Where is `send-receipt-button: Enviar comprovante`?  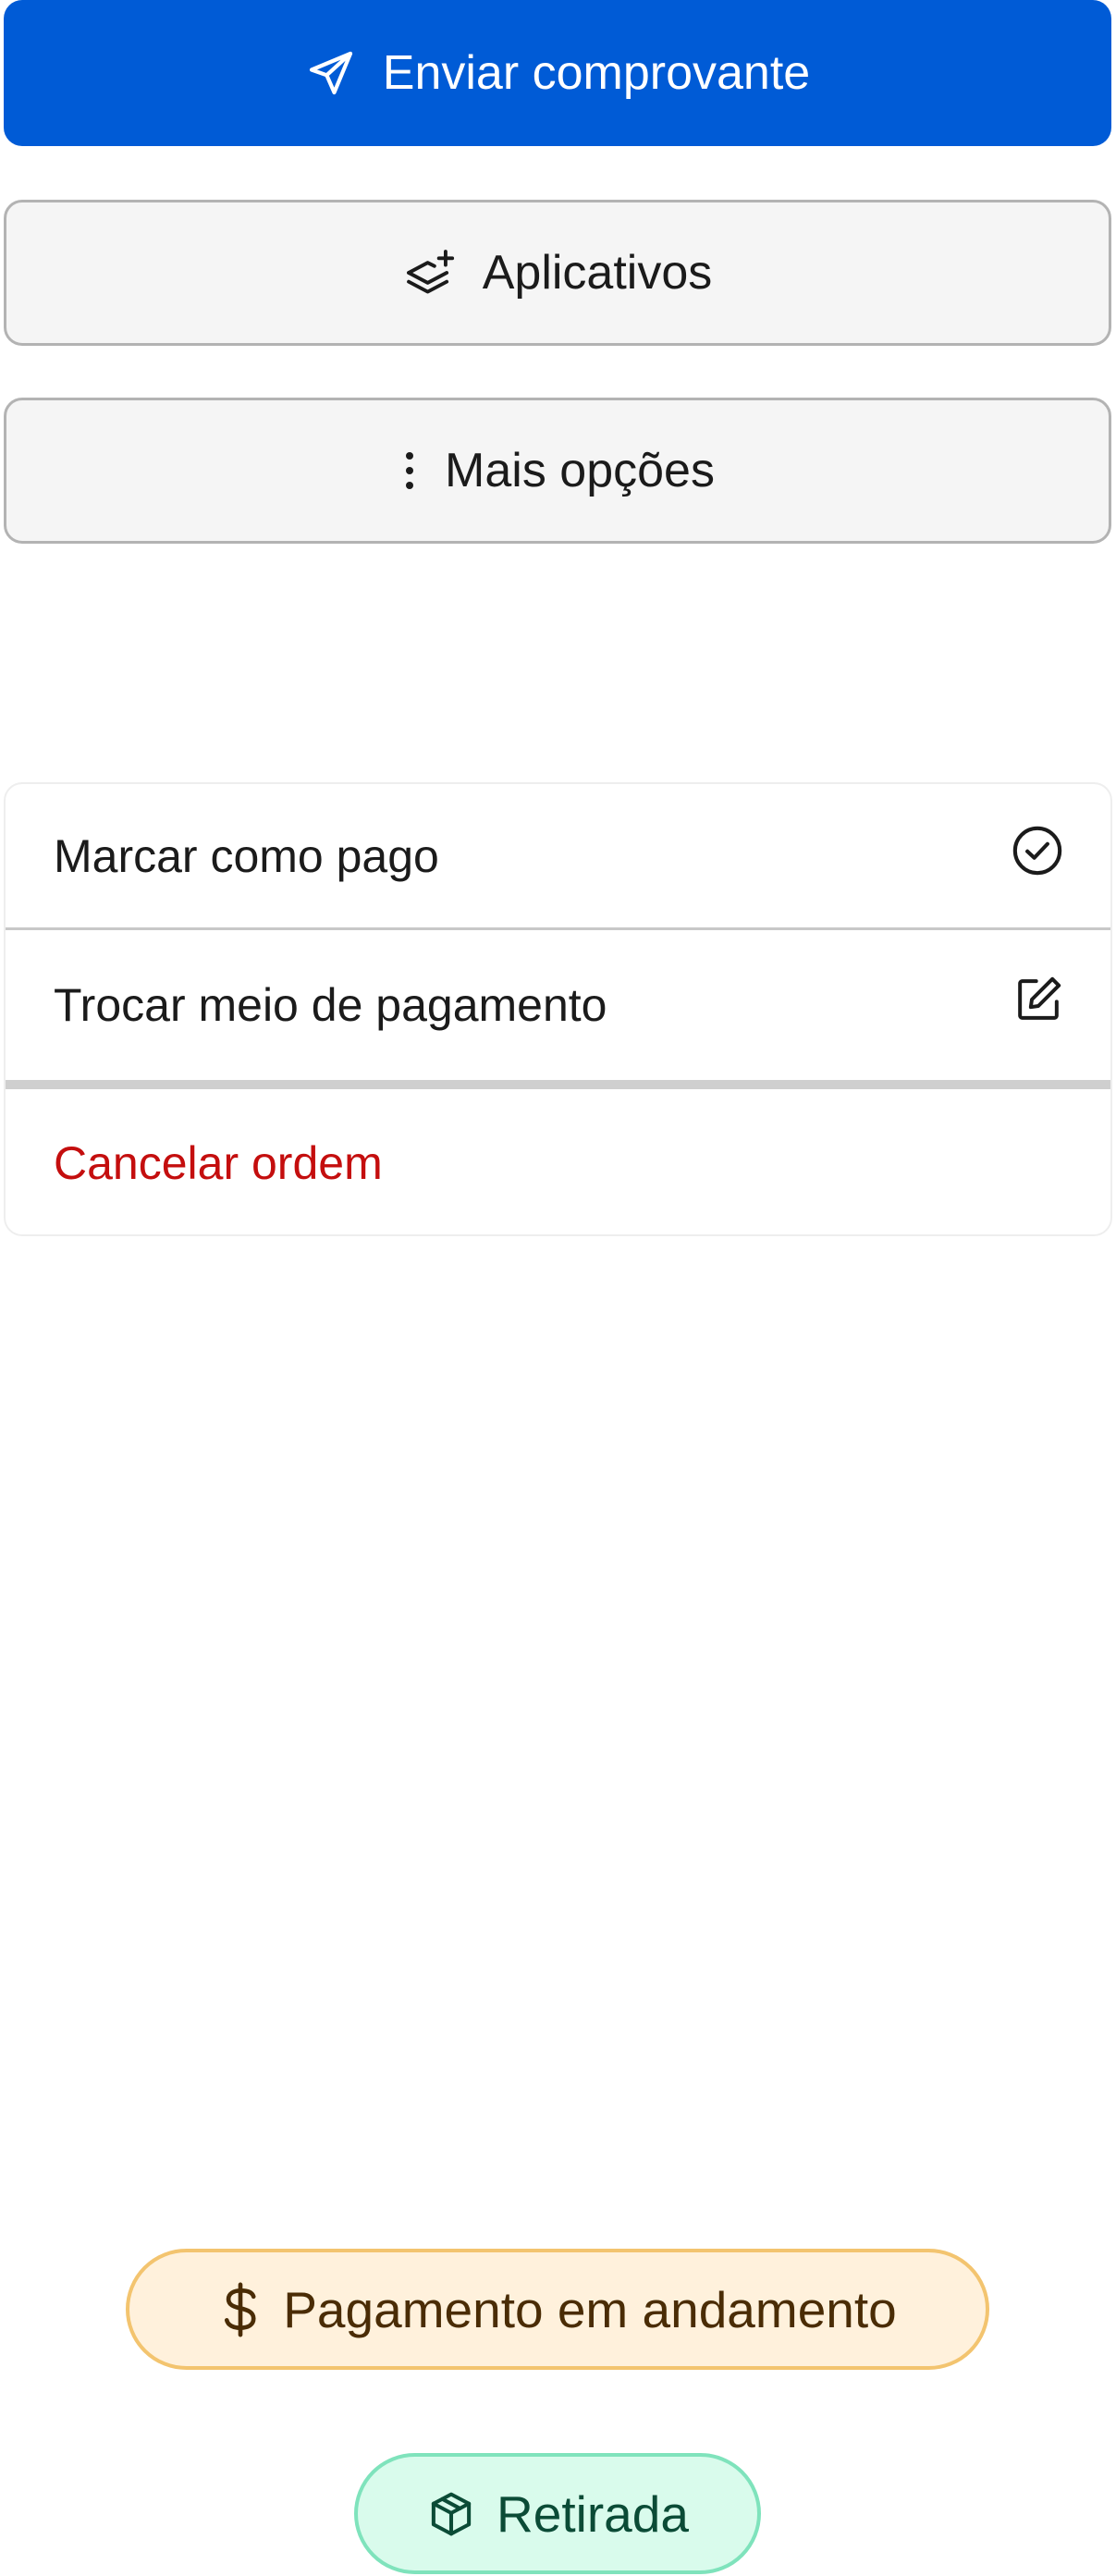
send-receipt-button: Enviar comprovante is located at coordinates (557, 73).